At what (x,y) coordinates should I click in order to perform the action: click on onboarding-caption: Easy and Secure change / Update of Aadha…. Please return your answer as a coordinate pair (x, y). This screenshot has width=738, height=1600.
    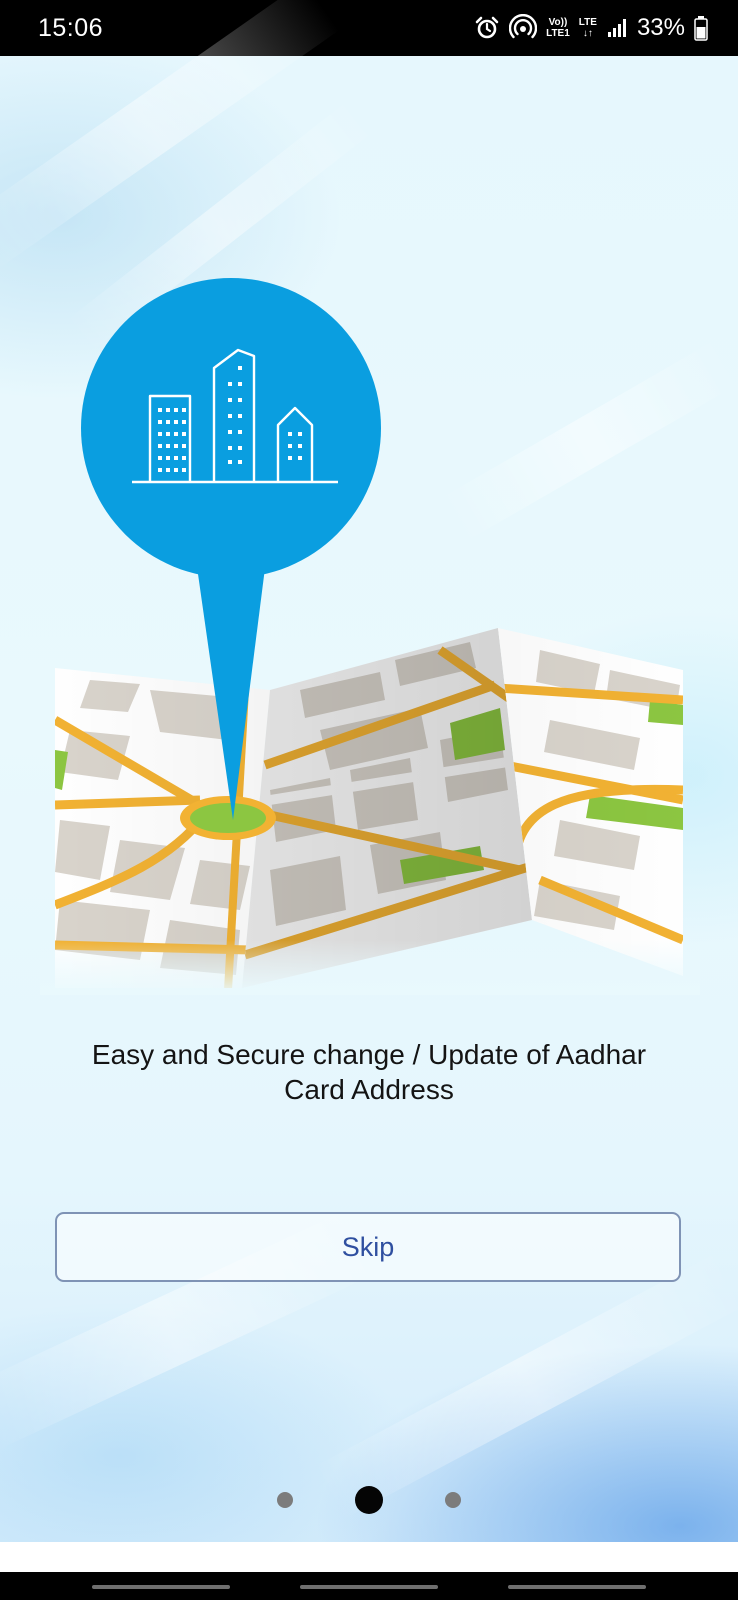
    Looking at the image, I should click on (369, 1072).